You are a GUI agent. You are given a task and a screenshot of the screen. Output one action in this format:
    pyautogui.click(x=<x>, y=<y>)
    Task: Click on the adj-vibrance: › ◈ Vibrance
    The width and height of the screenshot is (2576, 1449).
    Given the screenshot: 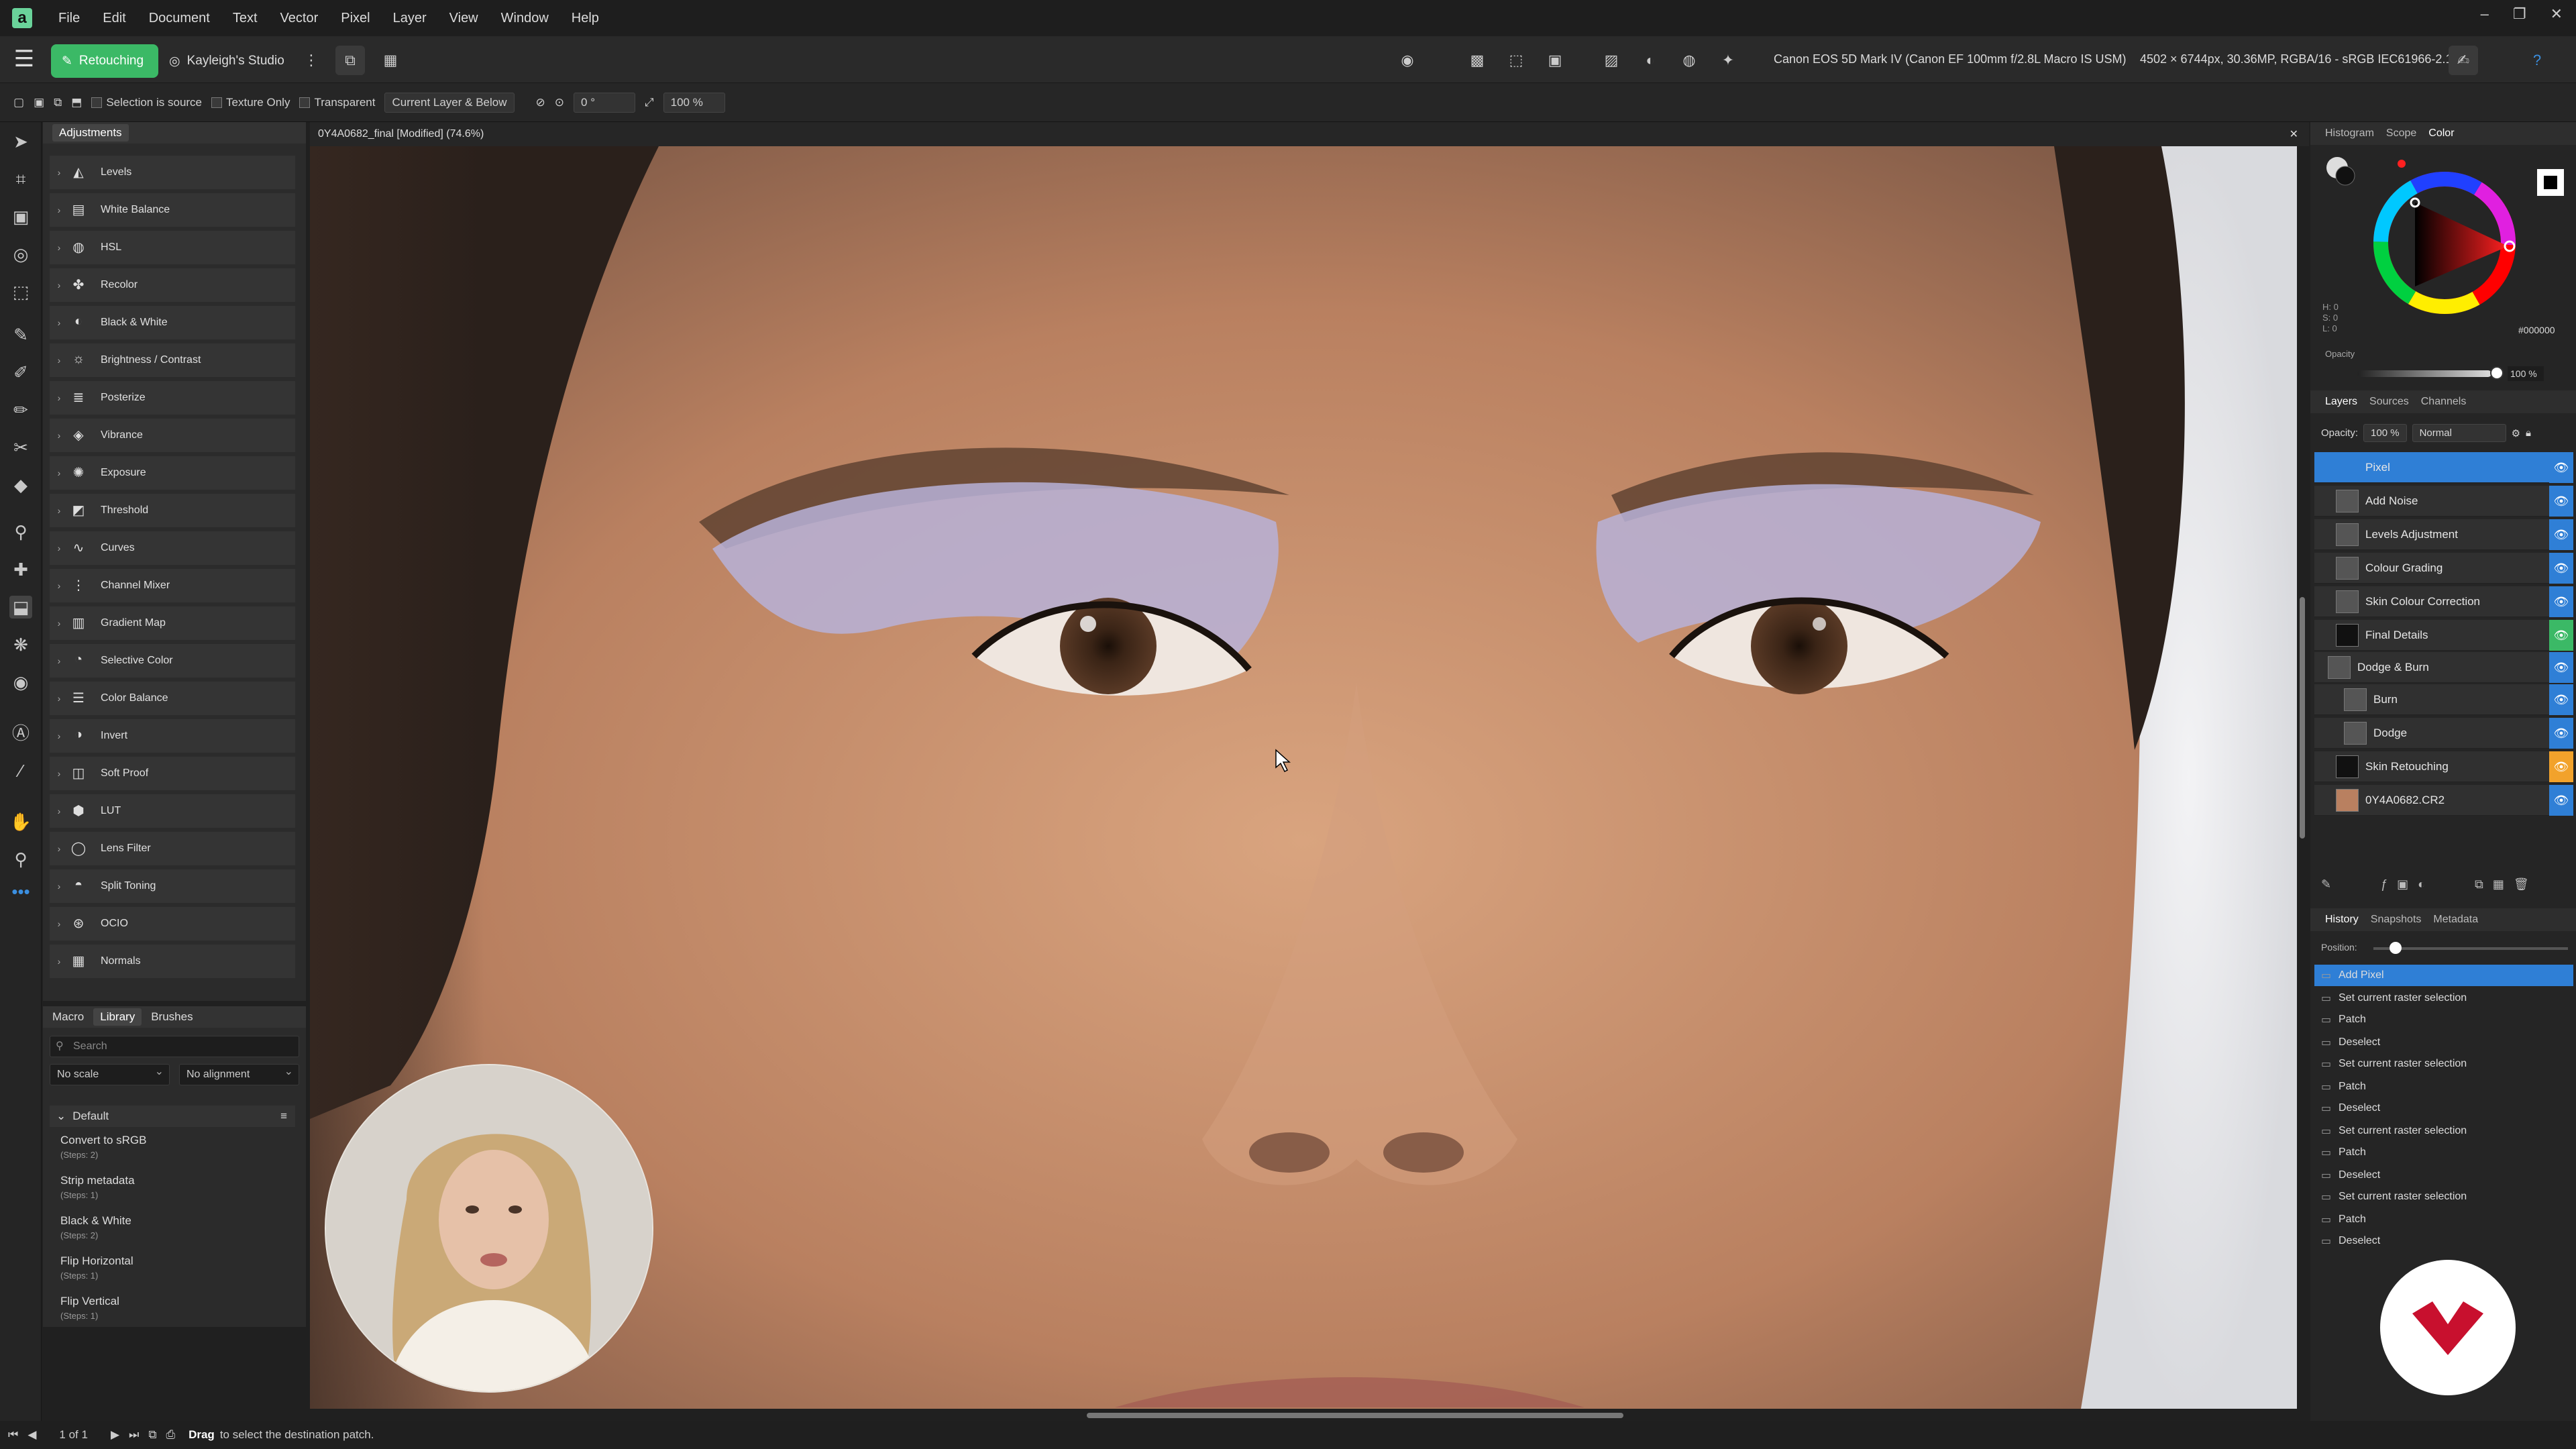 What is the action you would take?
    pyautogui.click(x=172, y=435)
    